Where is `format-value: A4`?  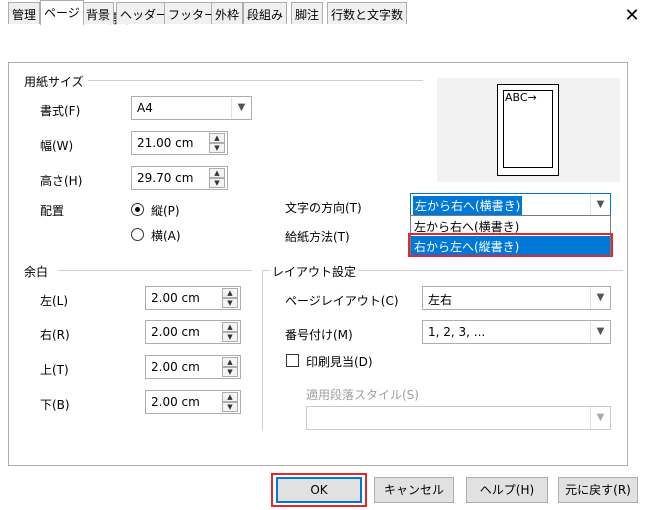 format-value: A4 is located at coordinates (145, 108).